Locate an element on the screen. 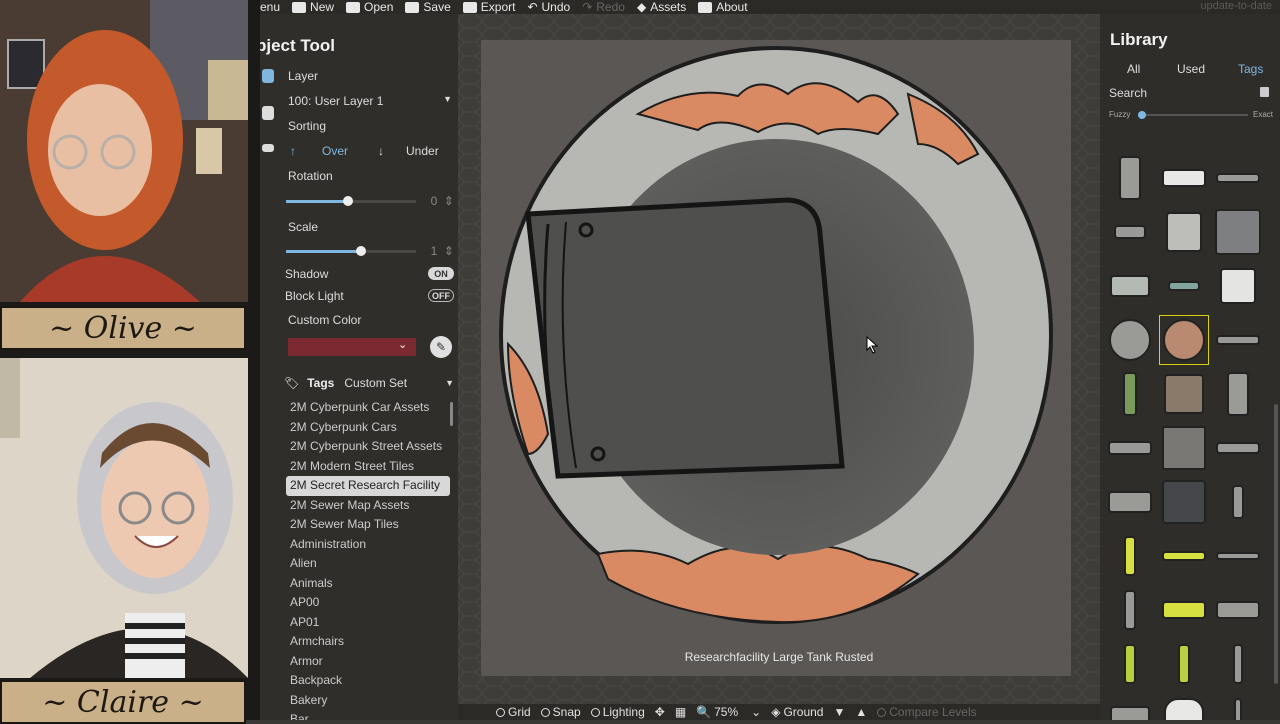  zoom-control: 🔍 75% ⌄ is located at coordinates (728, 712).